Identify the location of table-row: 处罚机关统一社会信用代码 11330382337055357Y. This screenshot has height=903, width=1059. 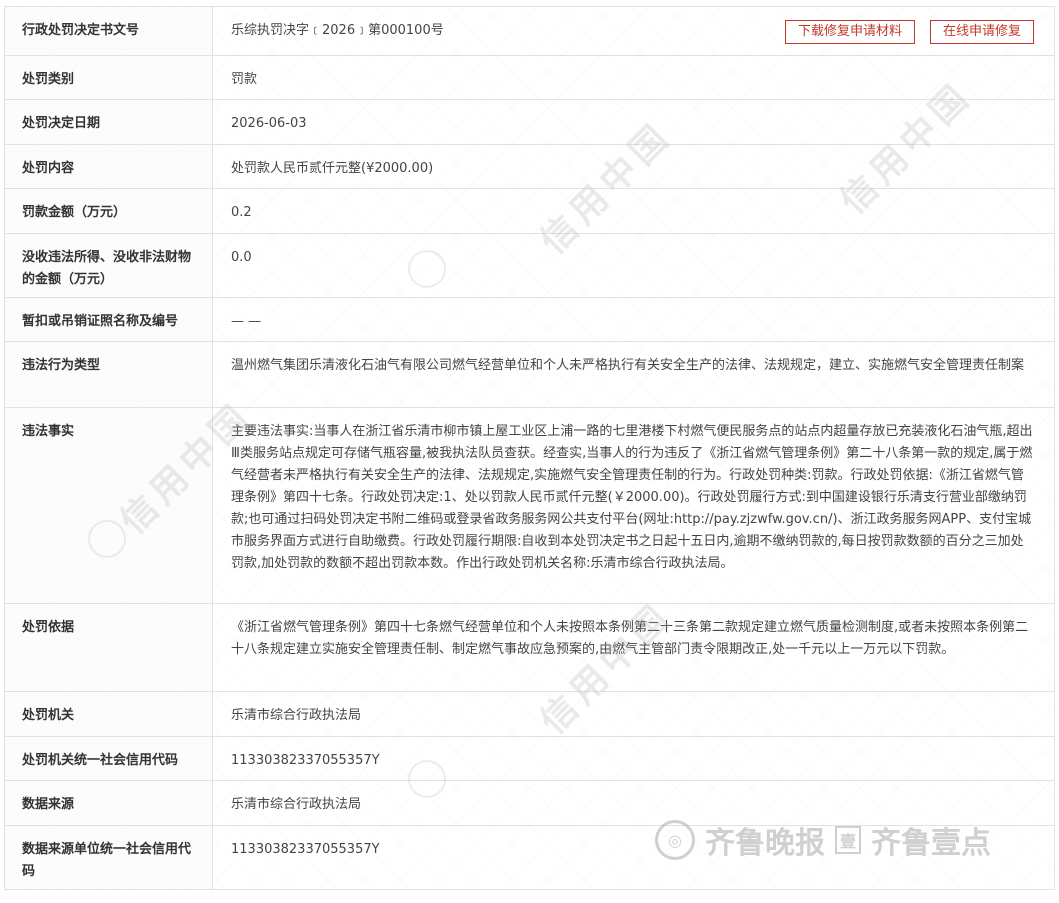
(529, 759).